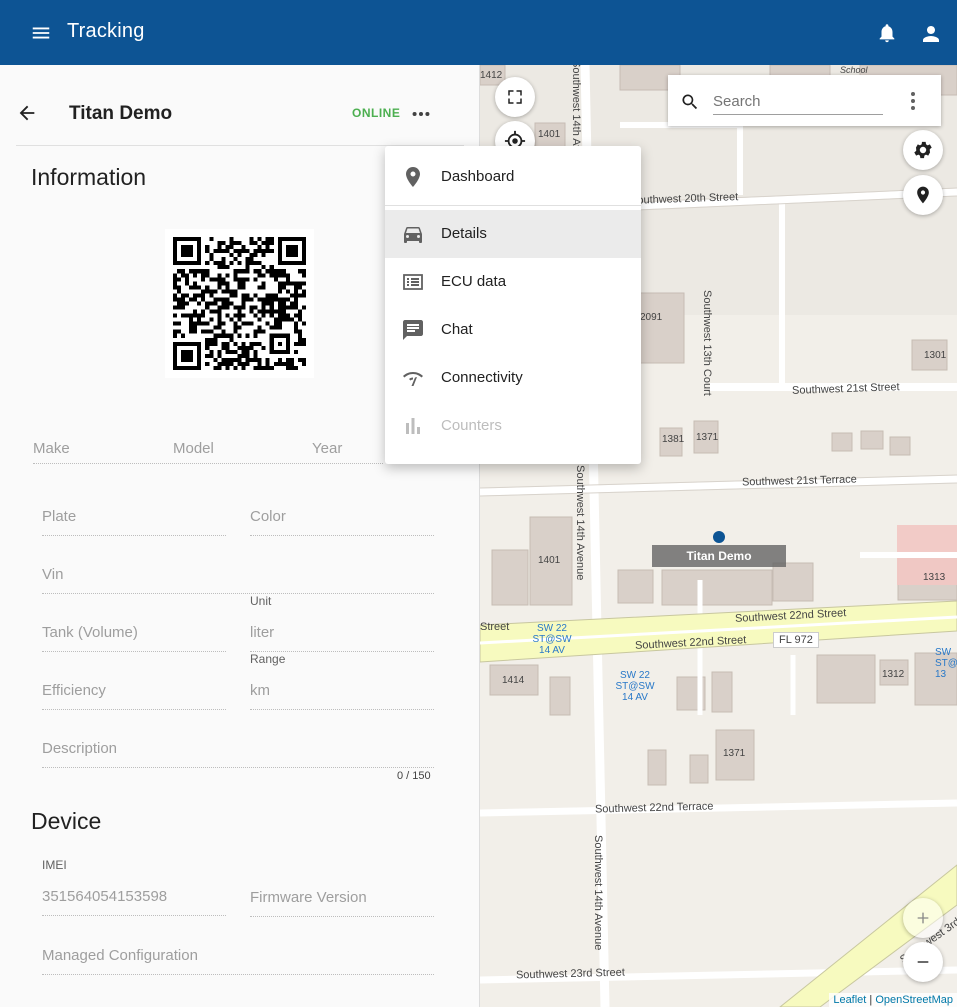 The height and width of the screenshot is (1007, 957). What do you see at coordinates (893, 674) in the screenshot?
I see `building-number: 1312` at bounding box center [893, 674].